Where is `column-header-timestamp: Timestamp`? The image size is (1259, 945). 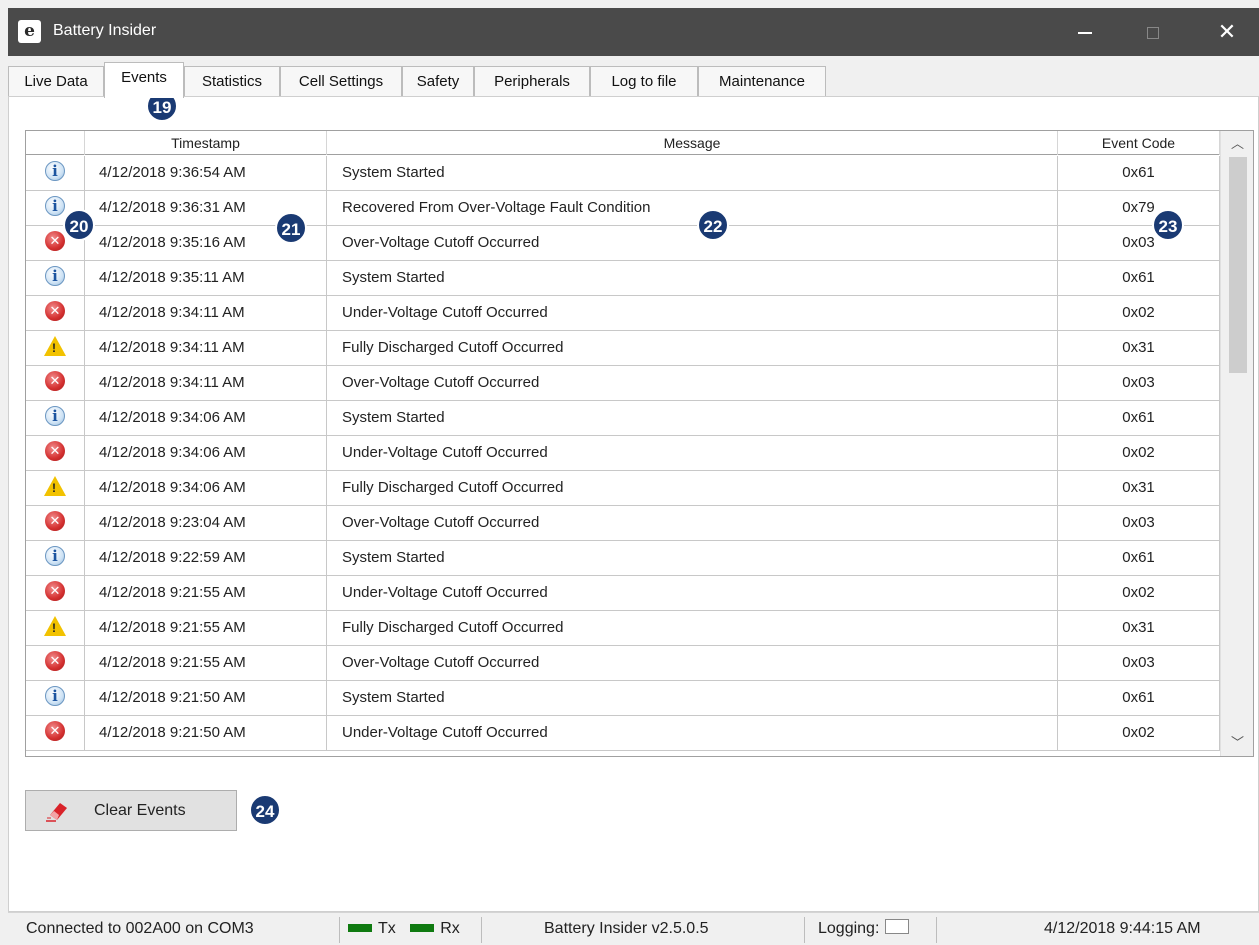
column-header-timestamp: Timestamp is located at coordinates (206, 143).